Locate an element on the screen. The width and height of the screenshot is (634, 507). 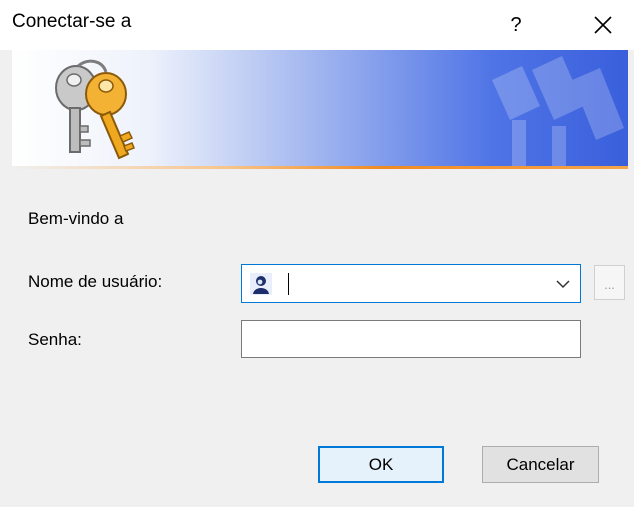
password-field is located at coordinates (411, 339).